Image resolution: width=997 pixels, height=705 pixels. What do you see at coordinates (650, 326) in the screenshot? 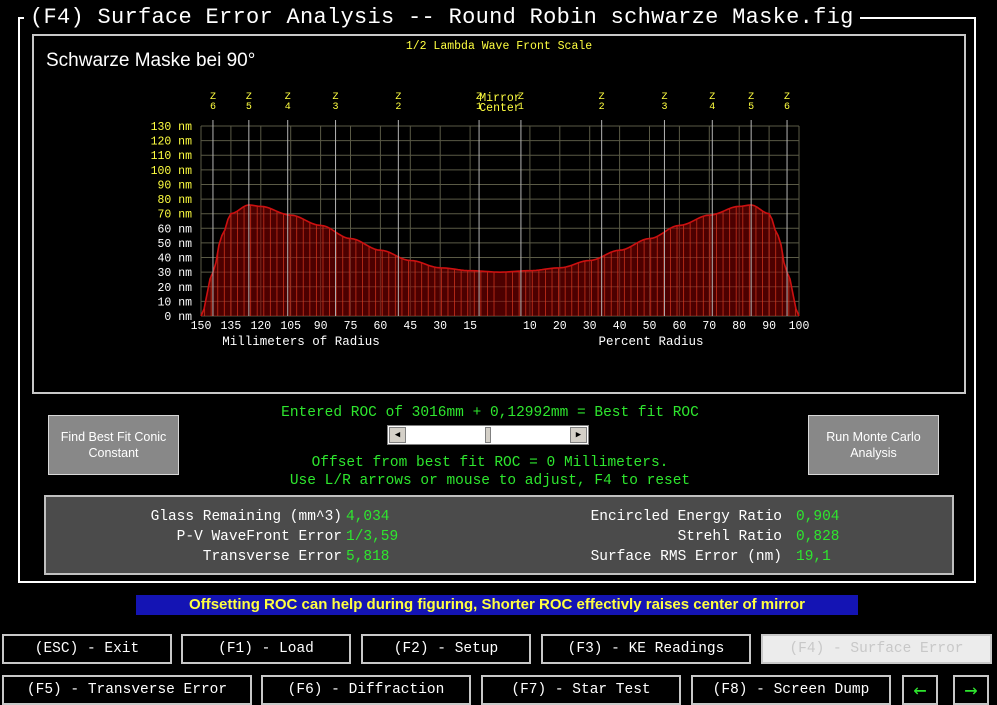
I see `x-tick-label-right: 50` at bounding box center [650, 326].